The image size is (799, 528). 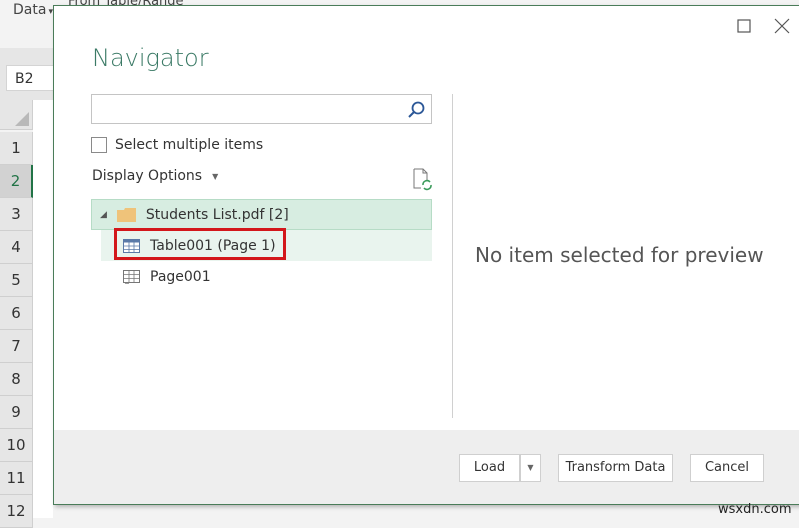 I want to click on highlight-annotation-box, so click(x=200, y=244).